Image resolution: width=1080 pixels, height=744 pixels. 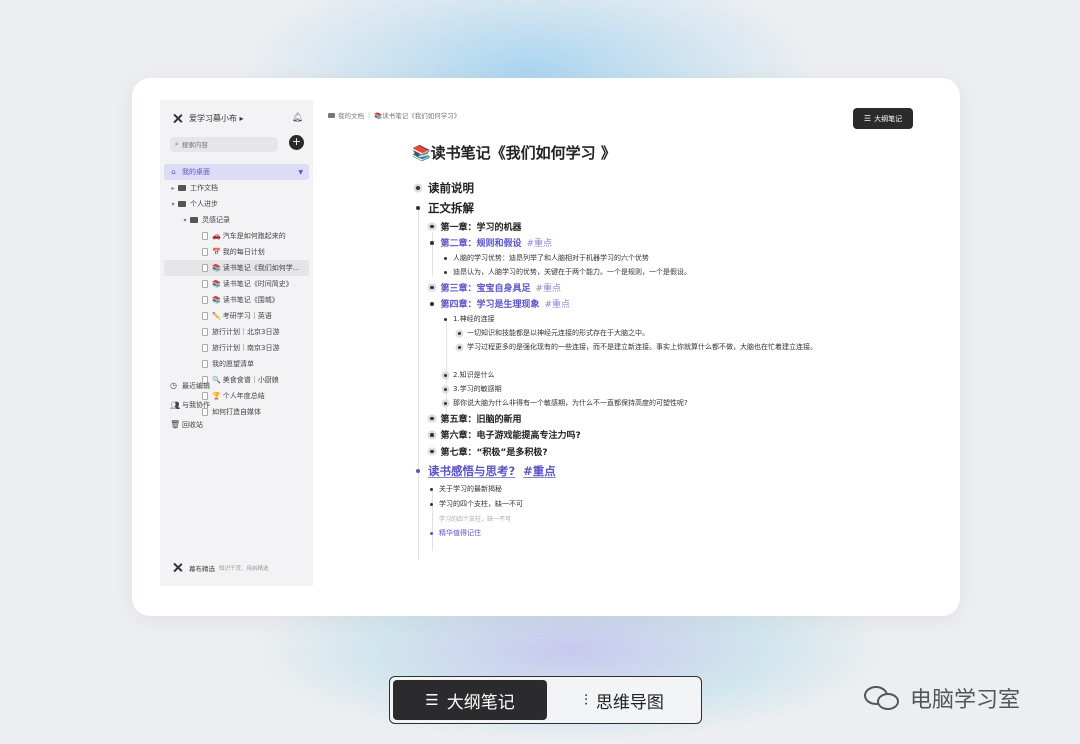 What do you see at coordinates (477, 389) in the screenshot?
I see `outline-text: 3.学习的敏感期` at bounding box center [477, 389].